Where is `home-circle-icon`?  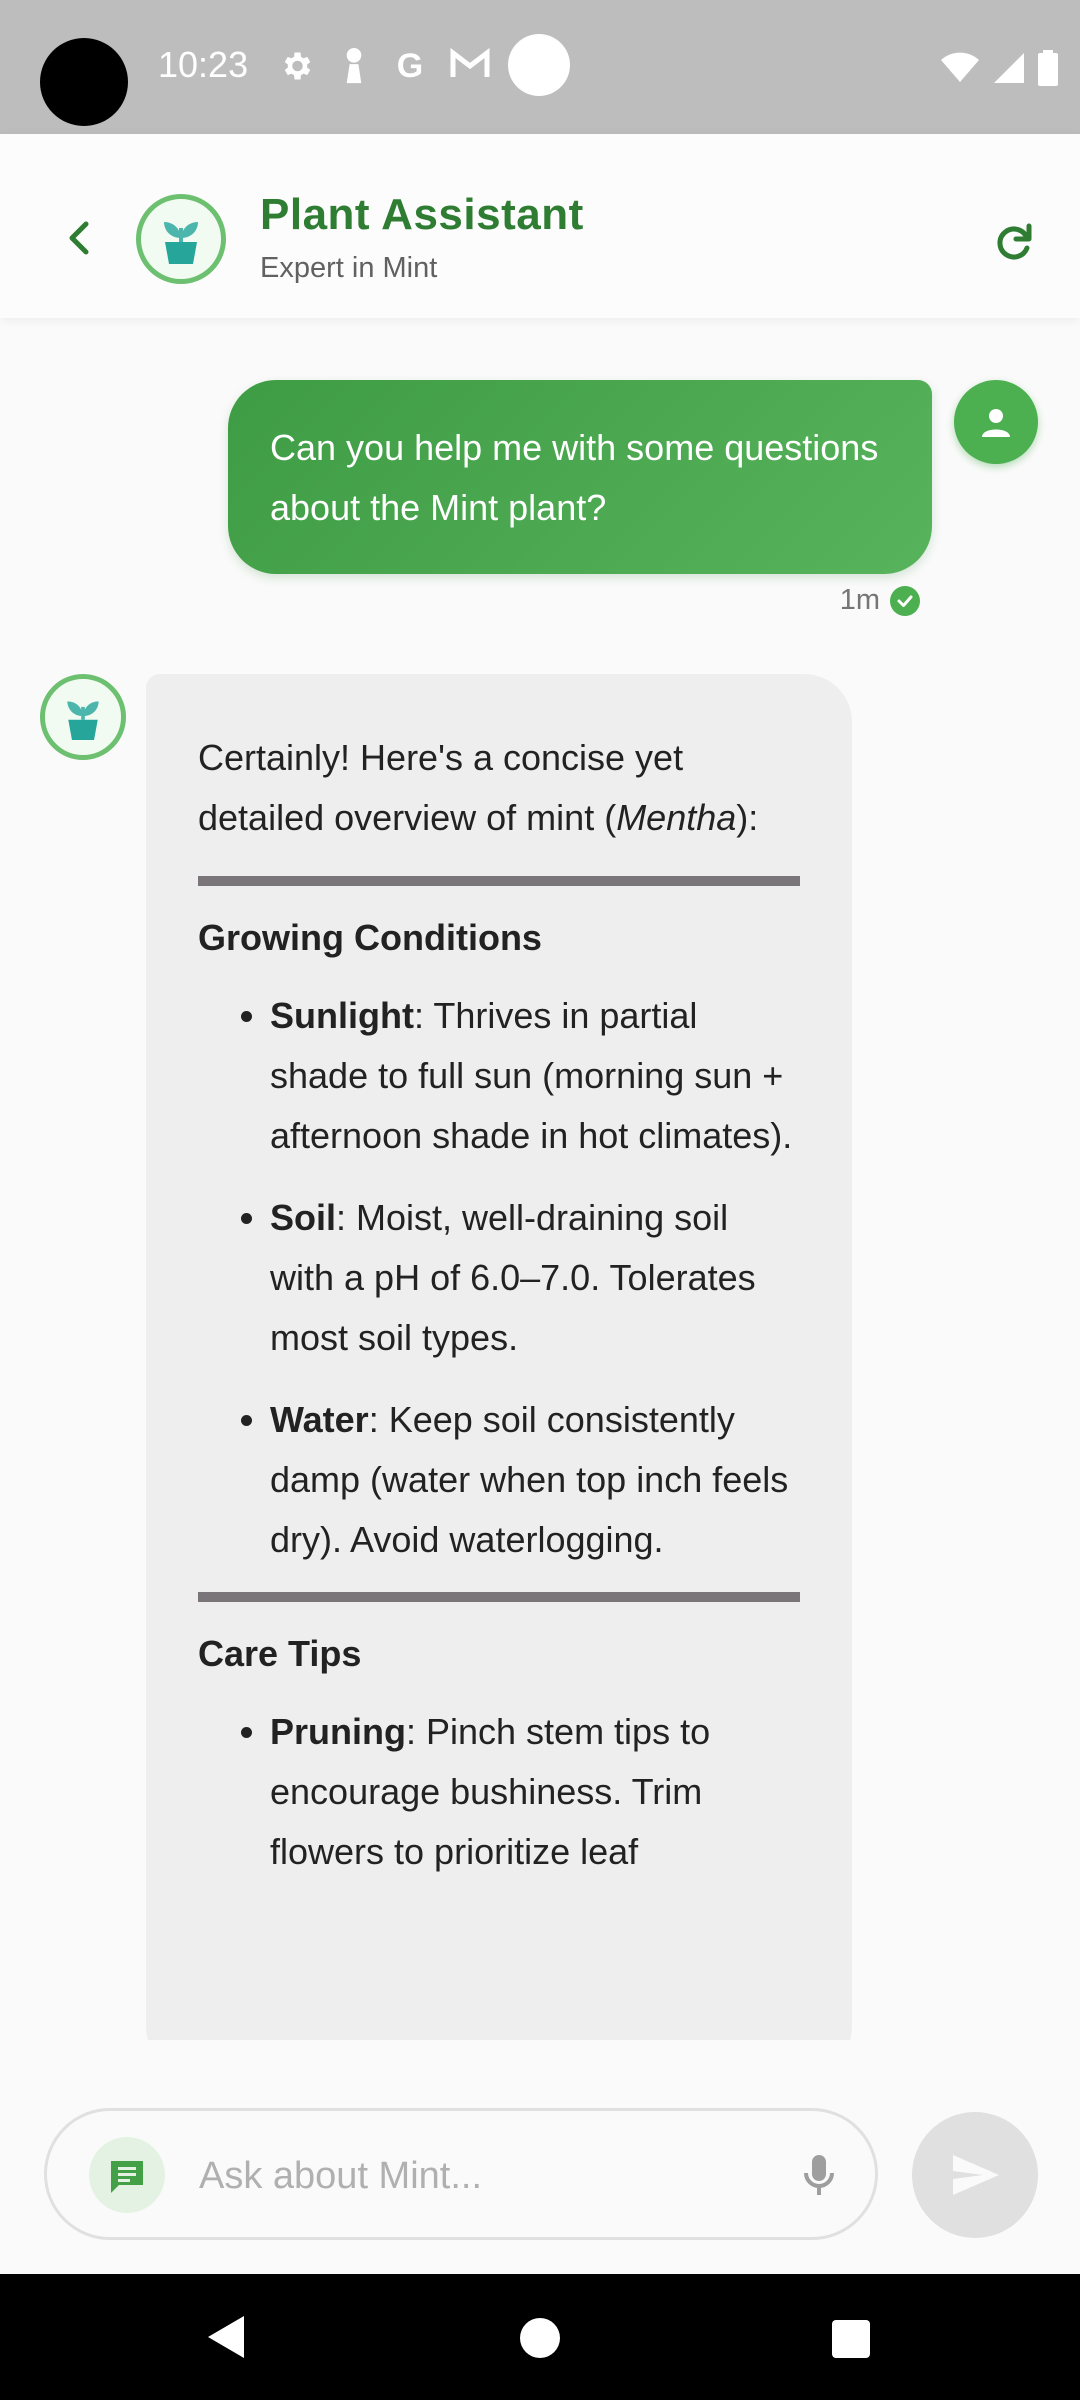 home-circle-icon is located at coordinates (540, 2338).